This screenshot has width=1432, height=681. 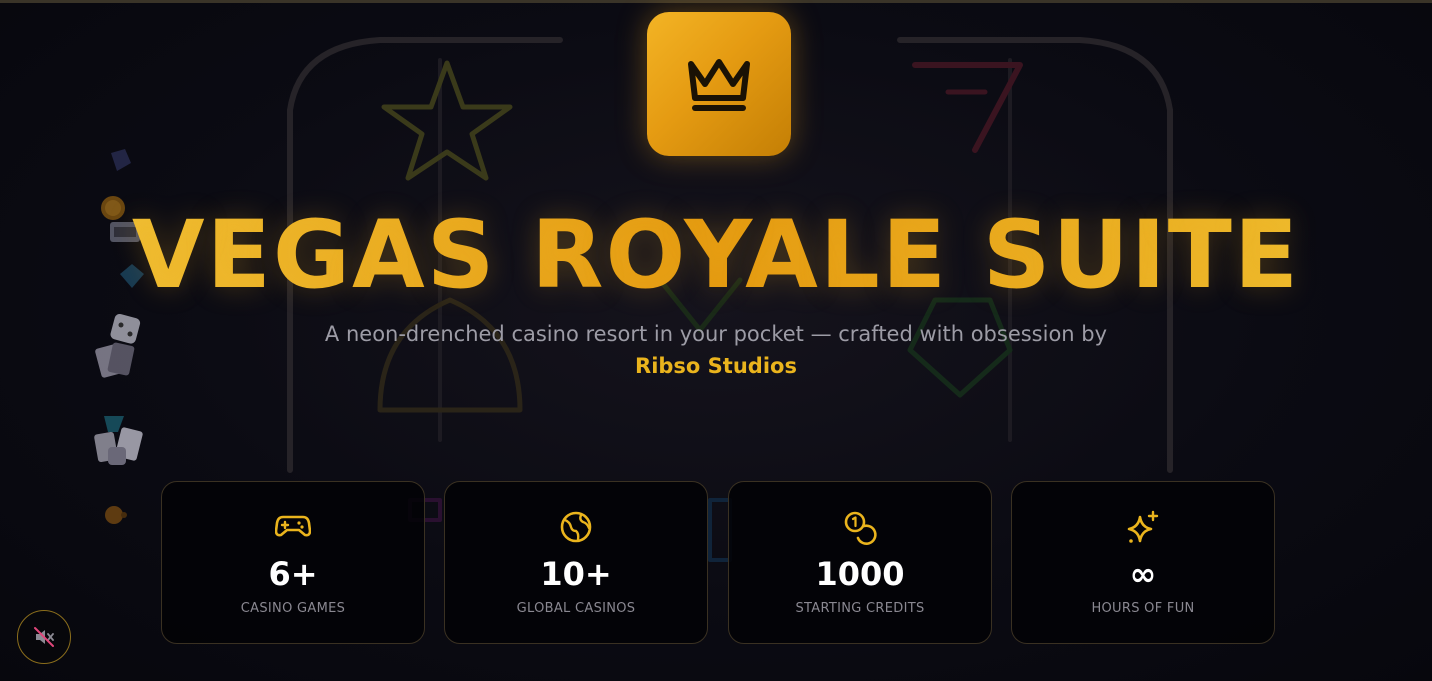 What do you see at coordinates (860, 574) in the screenshot?
I see `stat-value: 1000` at bounding box center [860, 574].